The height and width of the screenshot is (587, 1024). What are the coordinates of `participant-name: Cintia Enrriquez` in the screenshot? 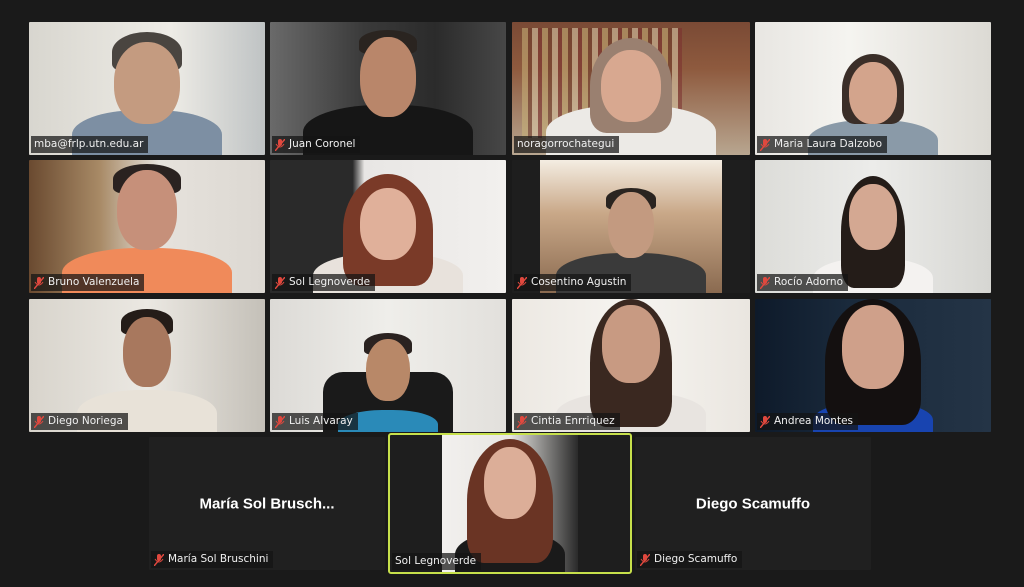 It's located at (573, 421).